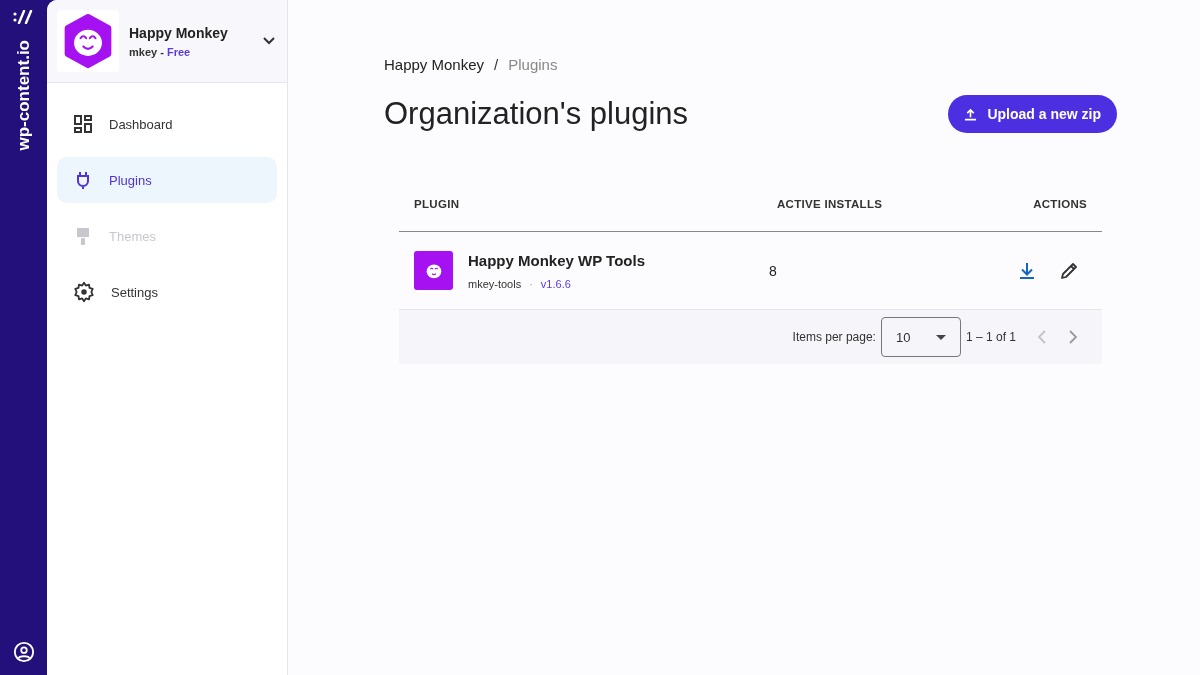 This screenshot has height=675, width=1200. I want to click on dashboard-icon, so click(83, 124).